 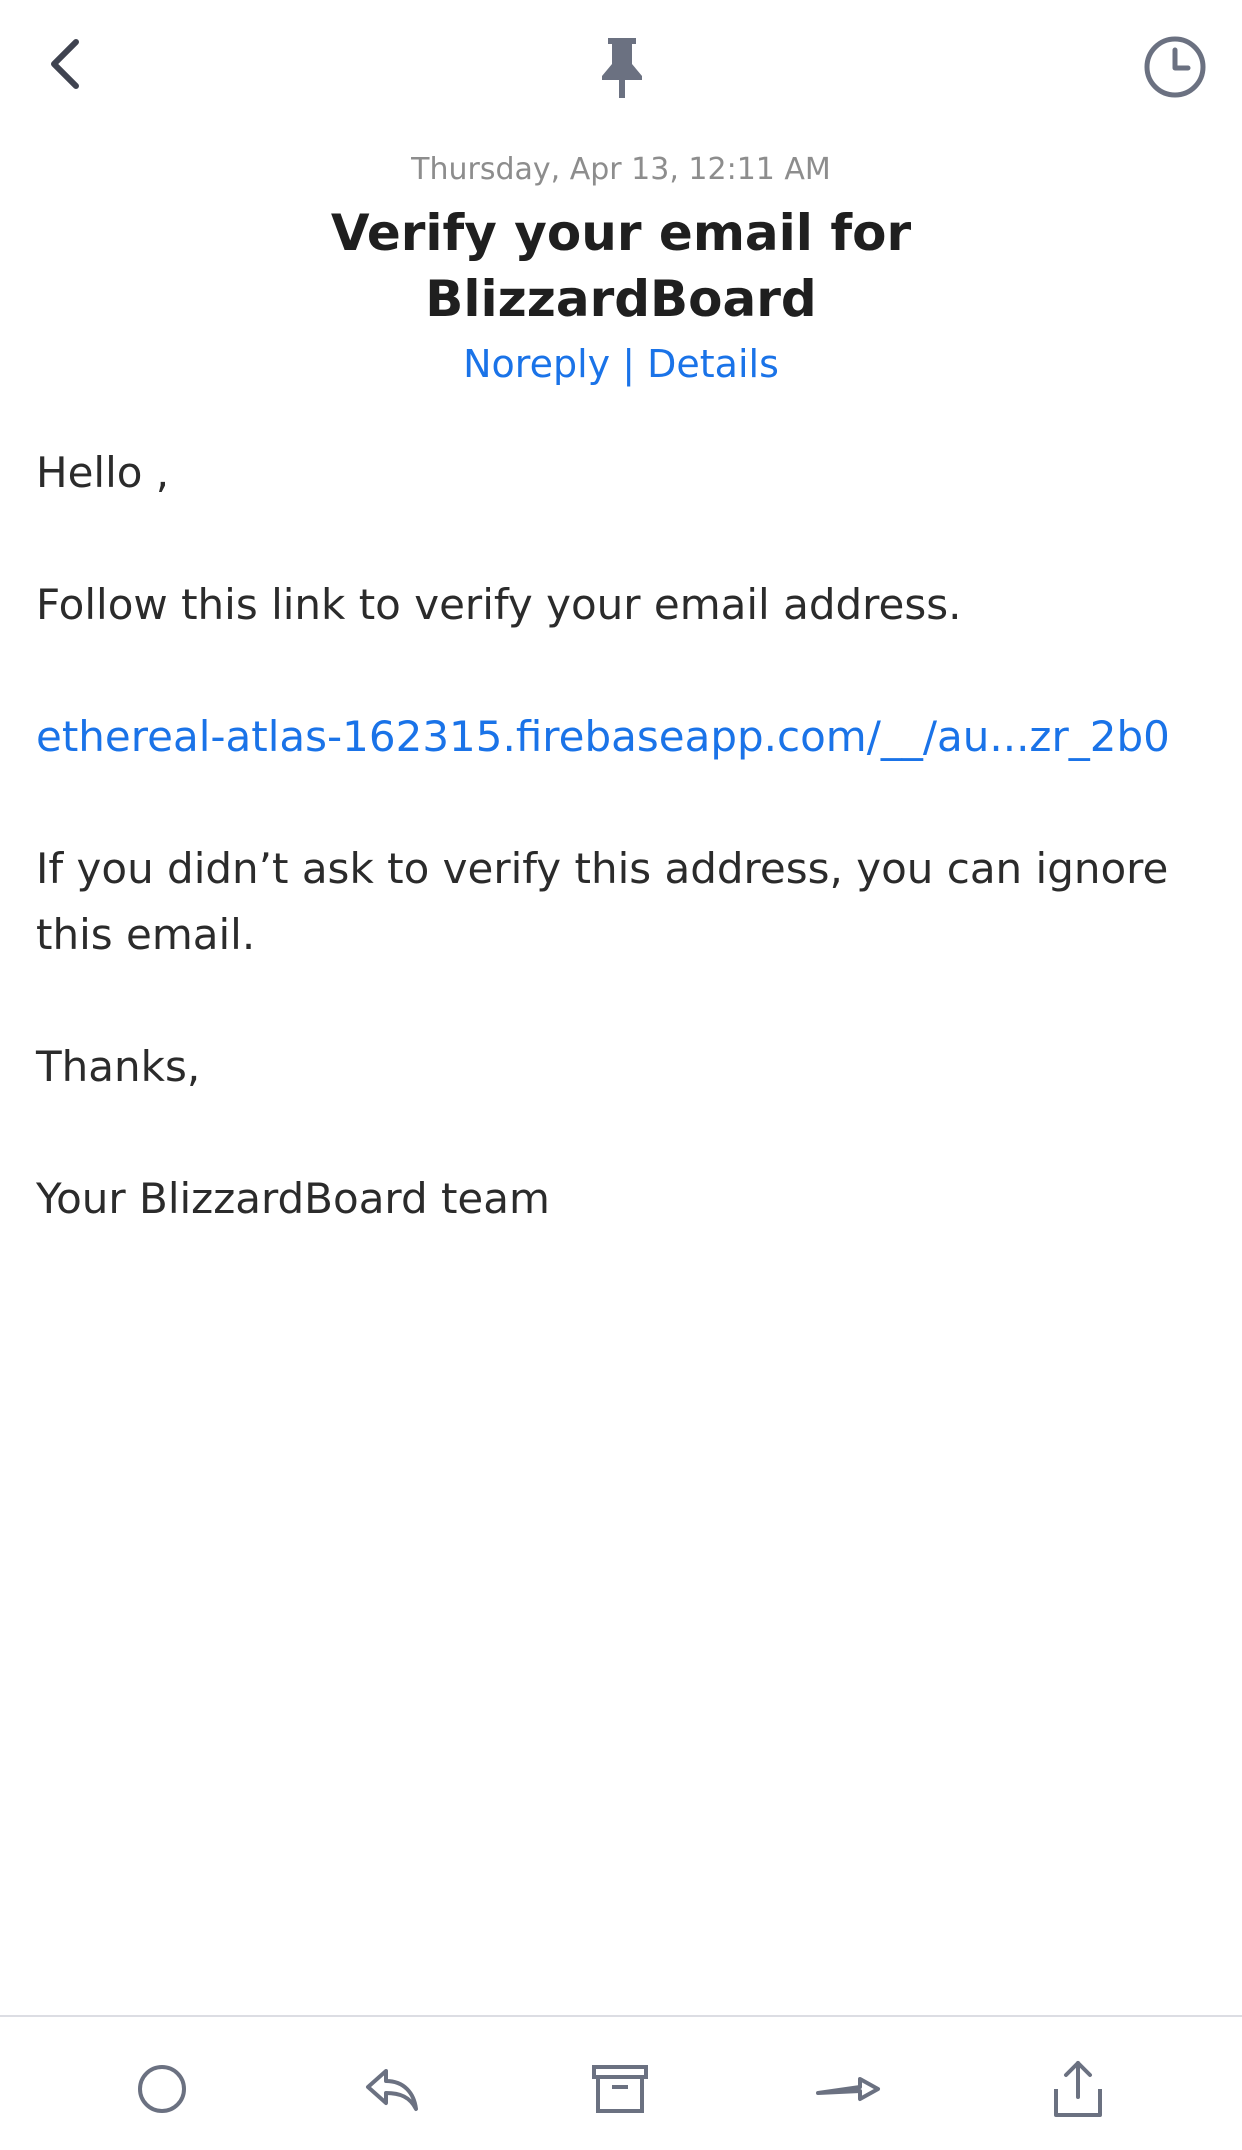 I want to click on signature-text: Your BlizzardBoard team, so click(x=293, y=1198).